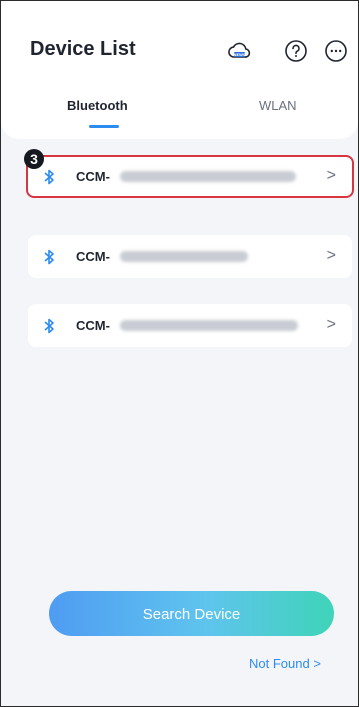  What do you see at coordinates (239, 55) in the screenshot?
I see `cloud-icon-text: NEWS` at bounding box center [239, 55].